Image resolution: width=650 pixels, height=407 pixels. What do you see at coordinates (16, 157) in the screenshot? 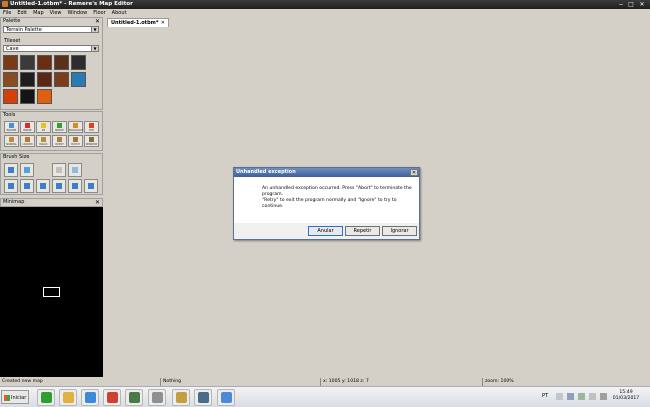
I see `brush-size-header: Brush Size` at bounding box center [16, 157].